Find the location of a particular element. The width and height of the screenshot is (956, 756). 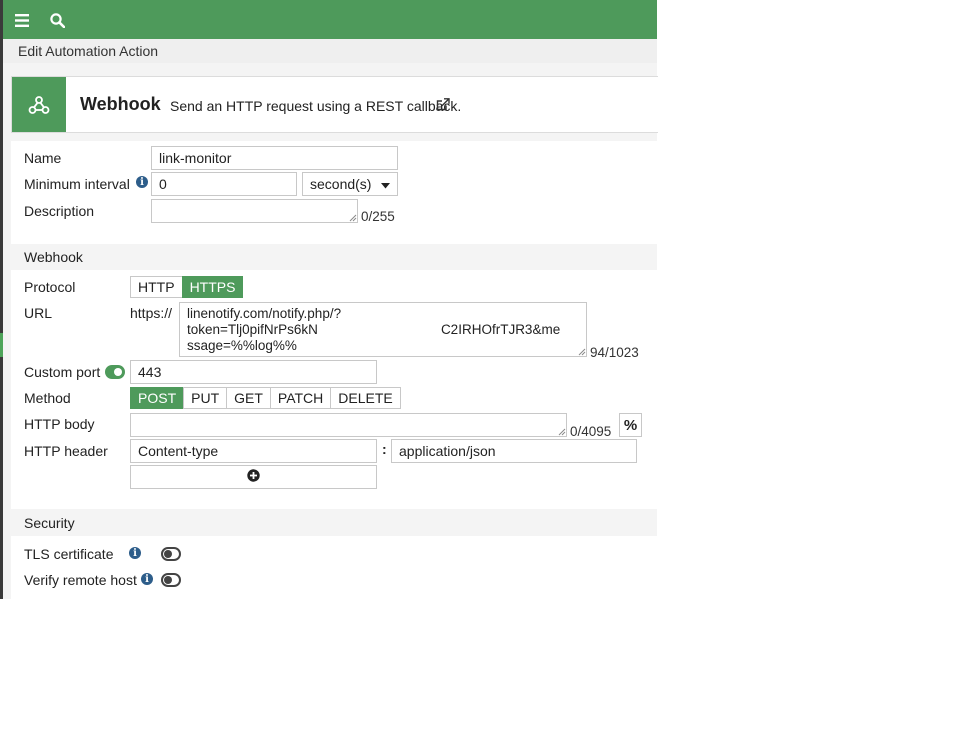

insert-variable-button: % is located at coordinates (630, 425).